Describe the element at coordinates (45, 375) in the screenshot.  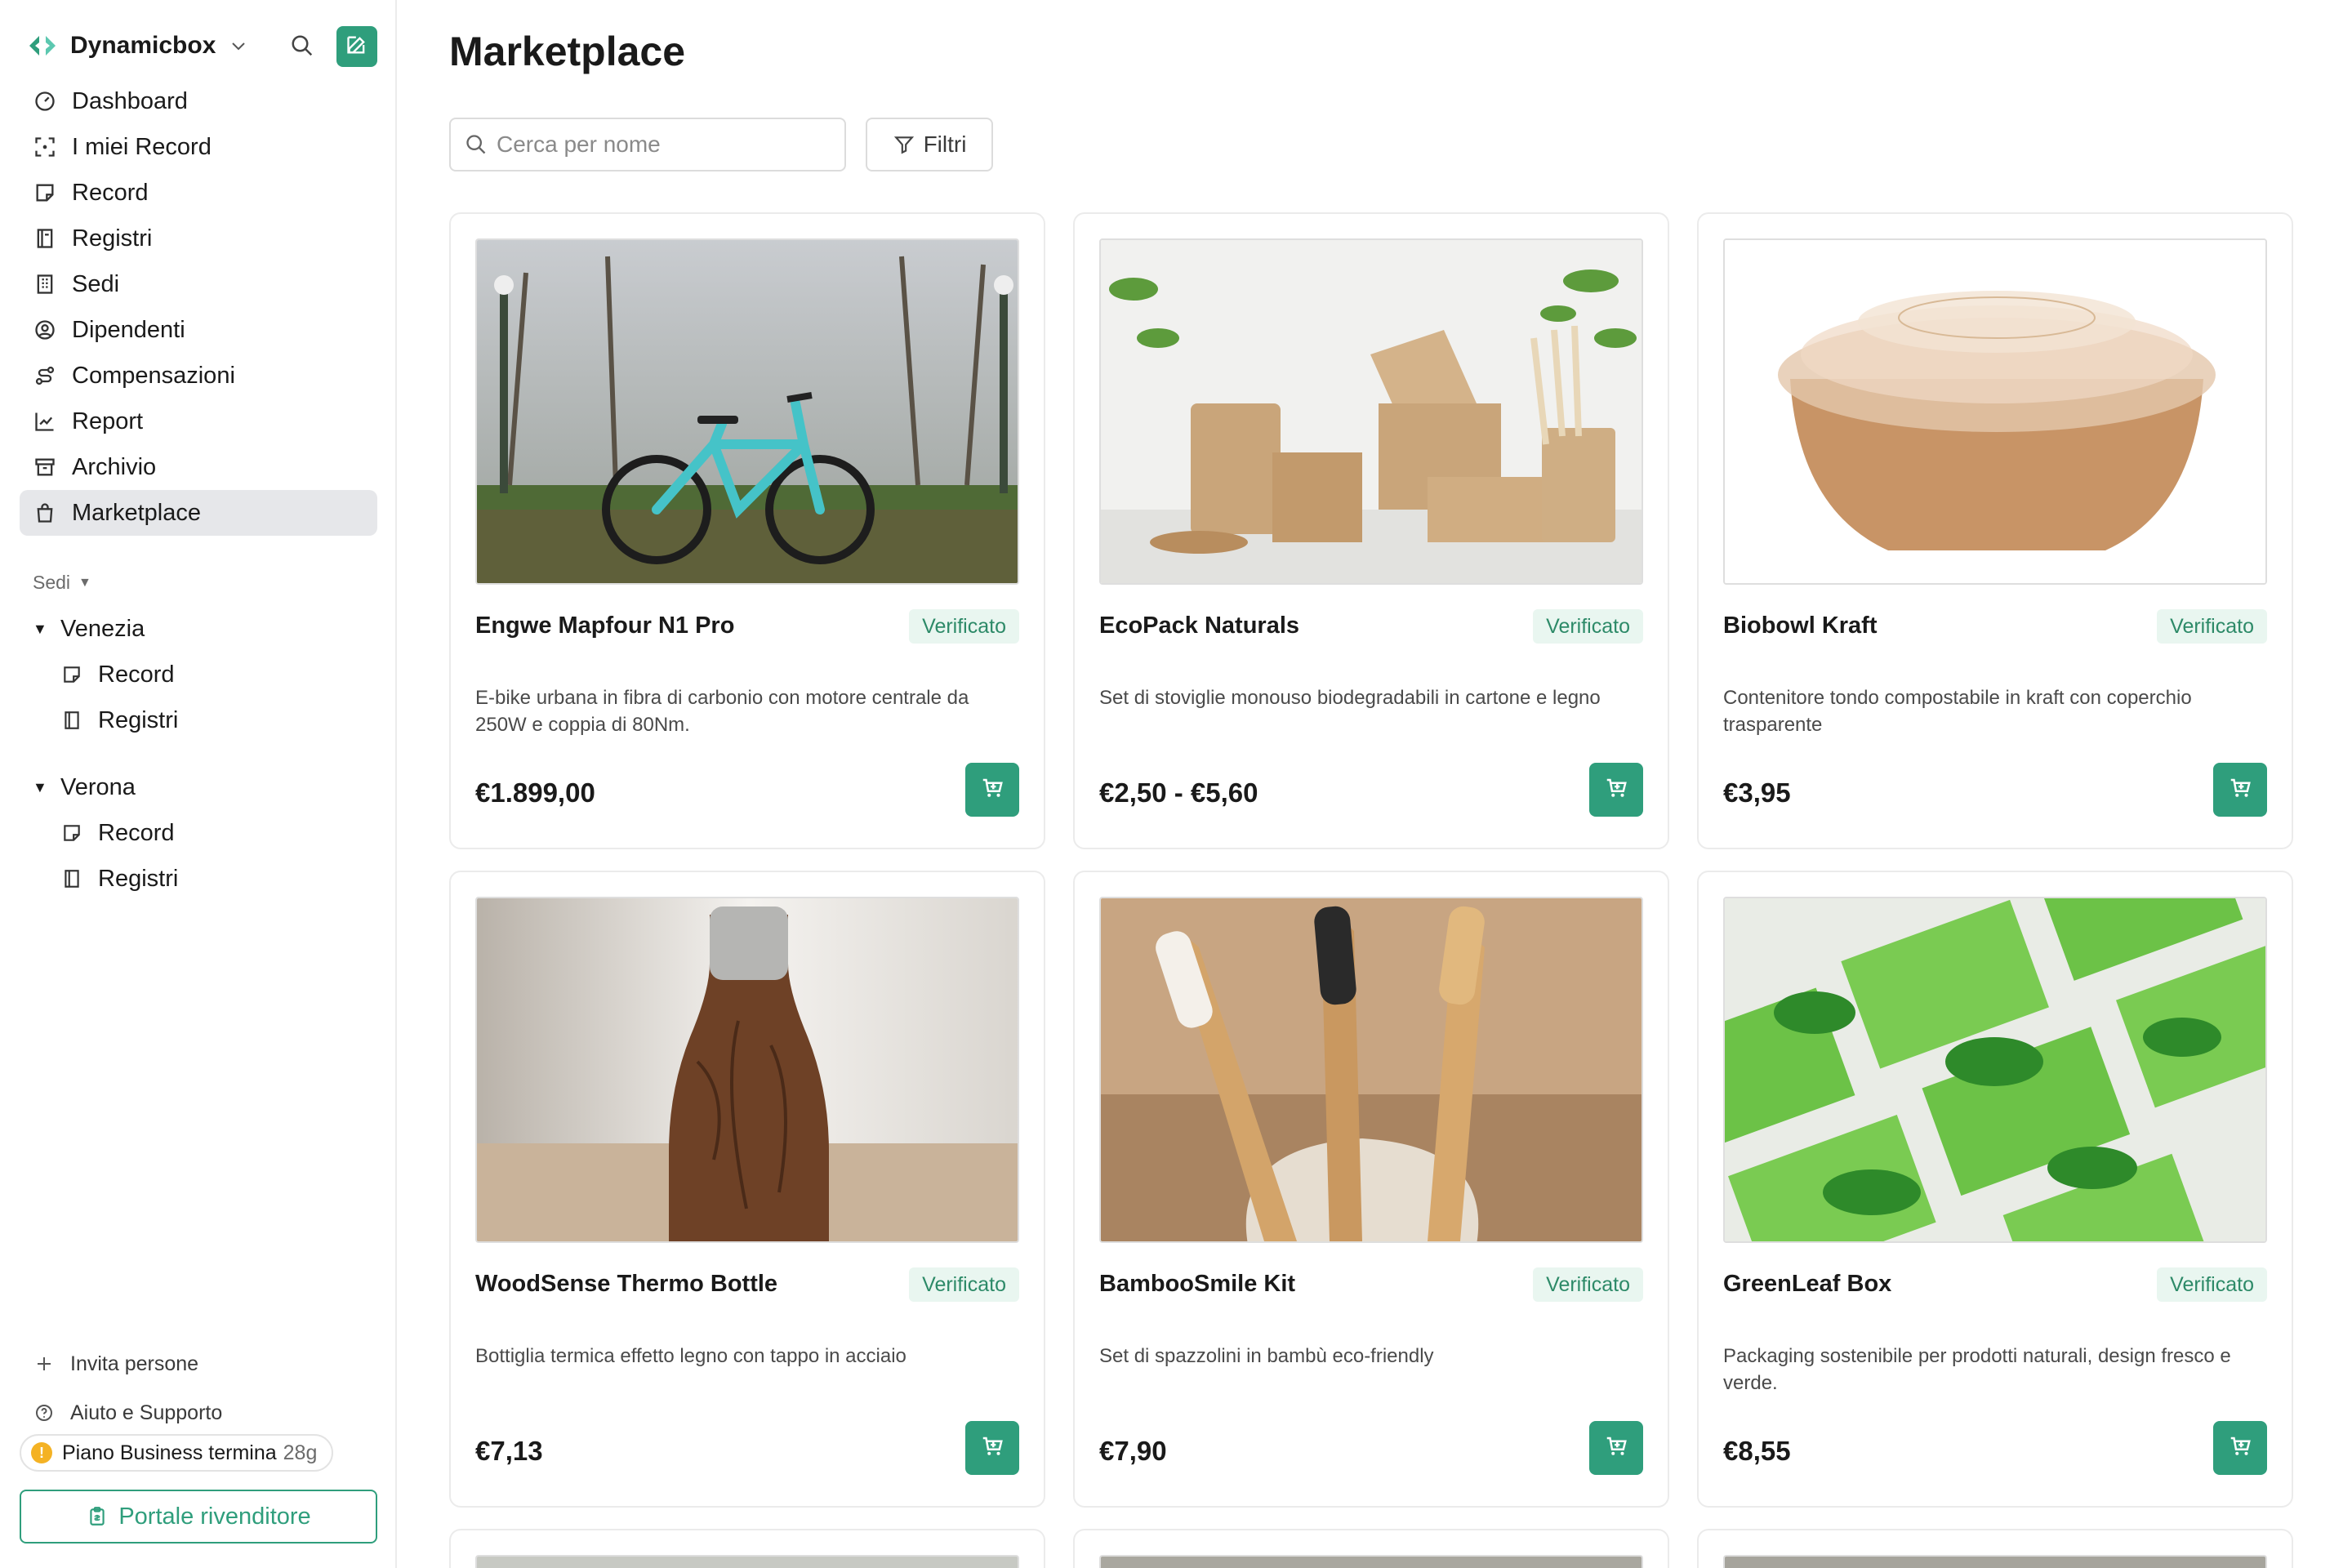
I see `route-icon` at that location.